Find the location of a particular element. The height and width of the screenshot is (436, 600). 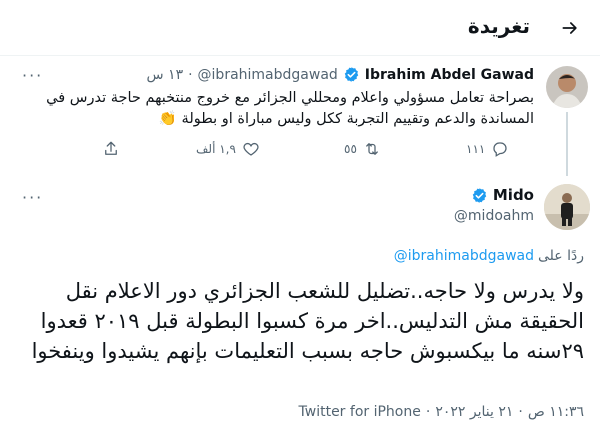

tweet-time: ١٣ س is located at coordinates (165, 75).